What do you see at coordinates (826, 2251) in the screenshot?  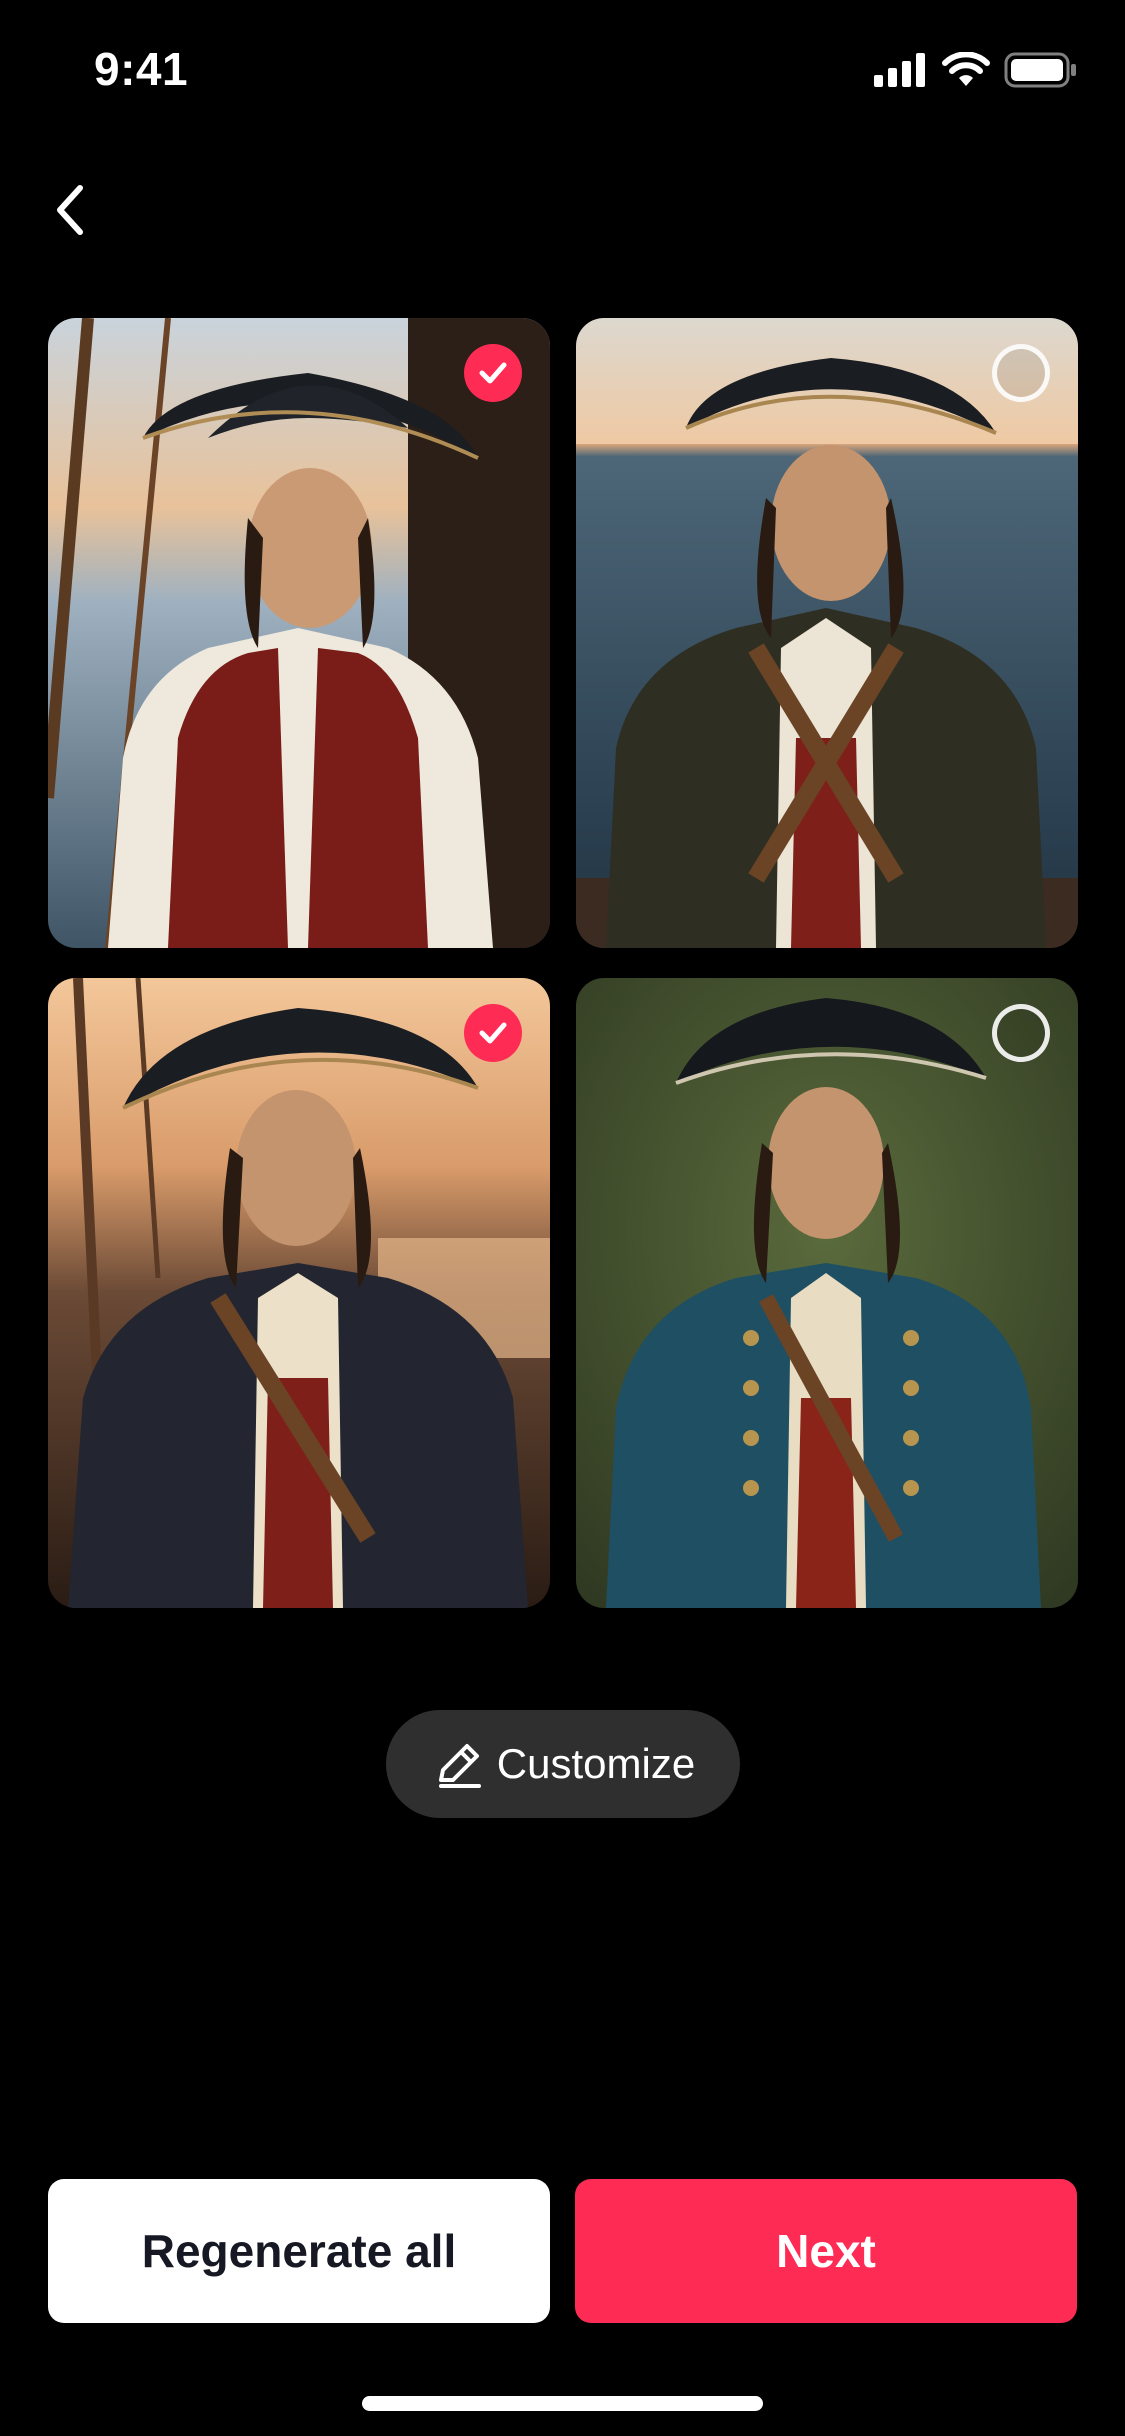 I see `next-button: Next` at bounding box center [826, 2251].